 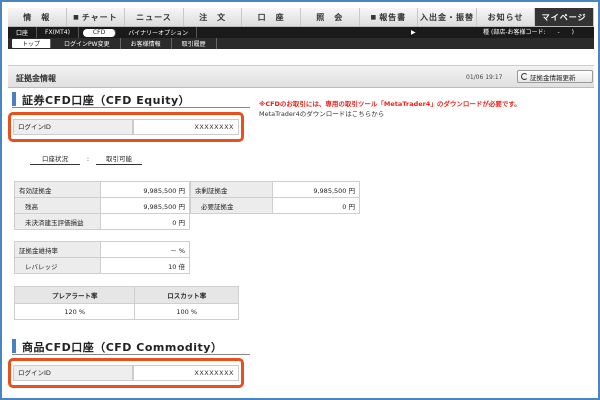 I want to click on nav-chart: ■ チャート, so click(x=96, y=17).